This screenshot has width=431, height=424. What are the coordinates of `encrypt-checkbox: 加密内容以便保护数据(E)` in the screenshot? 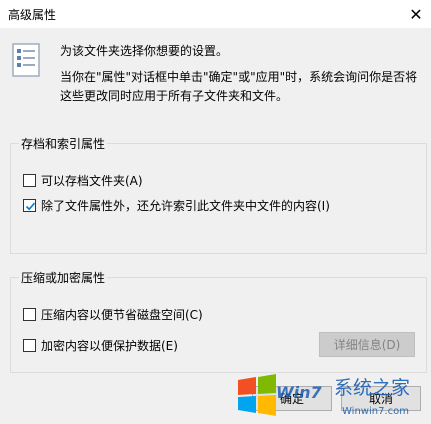 It's located at (100, 345).